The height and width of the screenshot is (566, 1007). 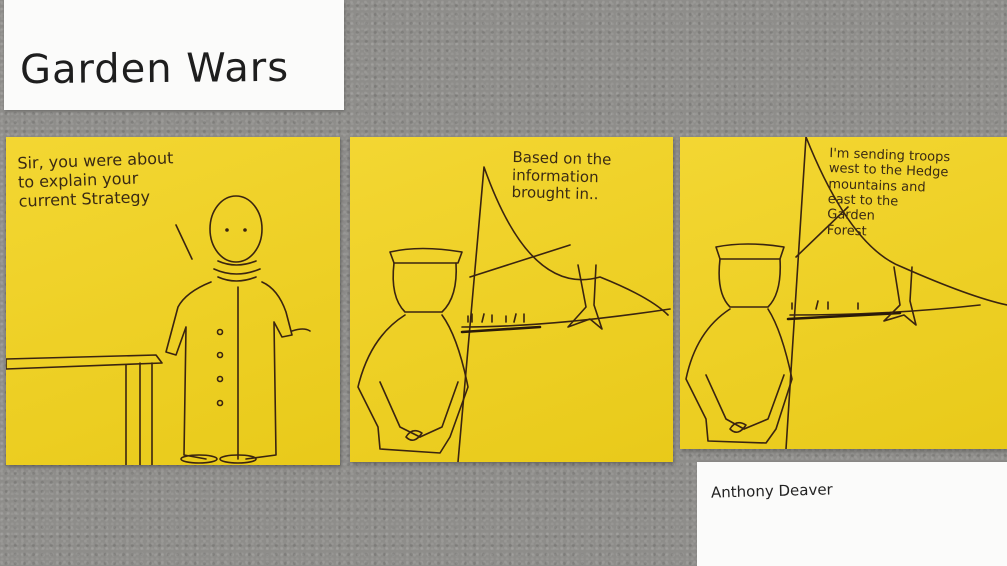 What do you see at coordinates (771, 491) in the screenshot?
I see `author-name: Anthony Deaver` at bounding box center [771, 491].